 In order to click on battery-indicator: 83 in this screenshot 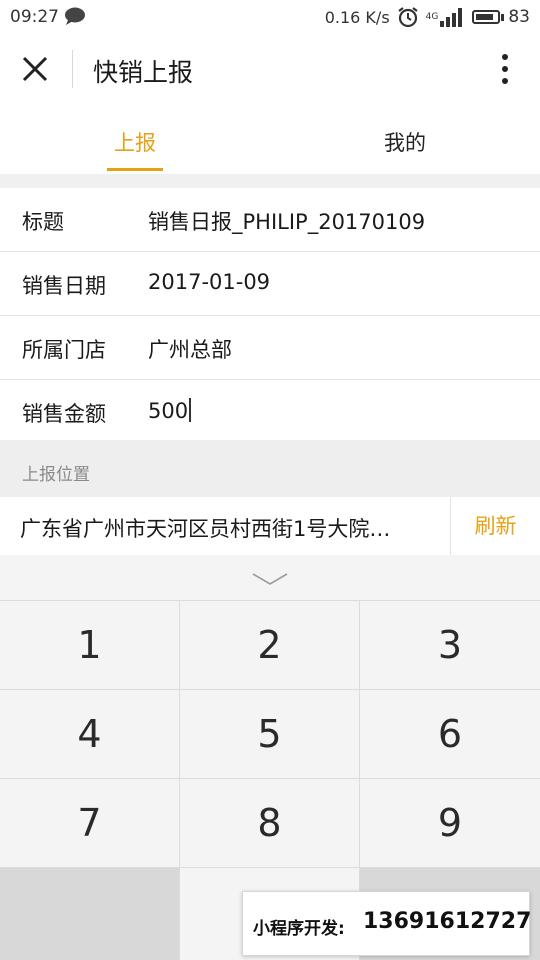, I will do `click(501, 17)`.